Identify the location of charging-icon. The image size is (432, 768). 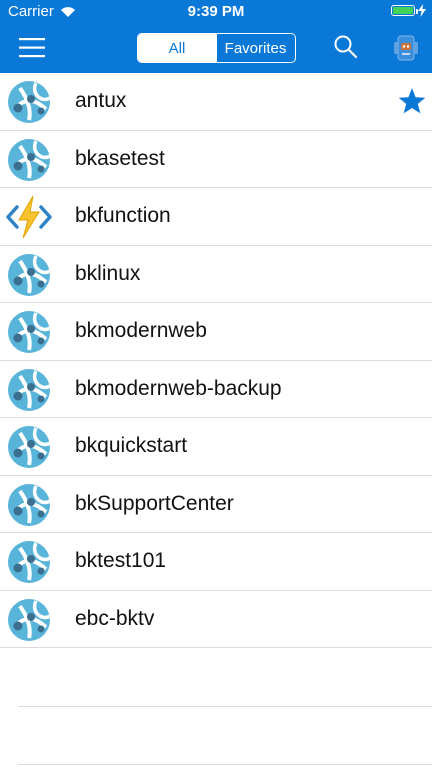
(422, 10).